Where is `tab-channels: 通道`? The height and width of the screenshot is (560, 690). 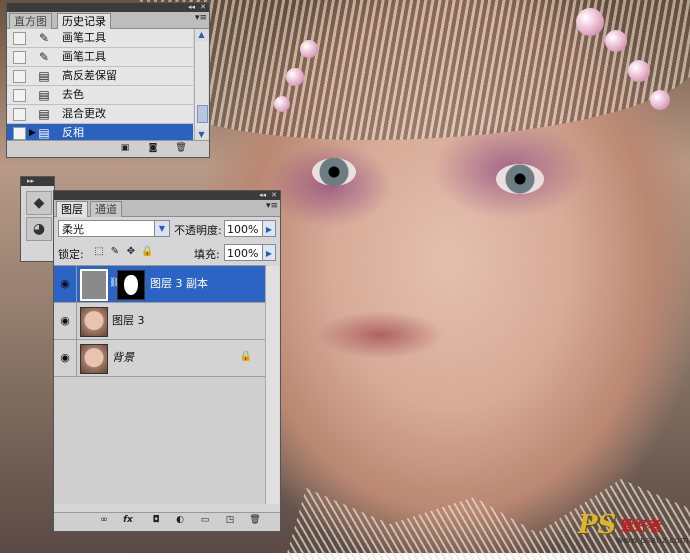
tab-channels: 通道 is located at coordinates (106, 209).